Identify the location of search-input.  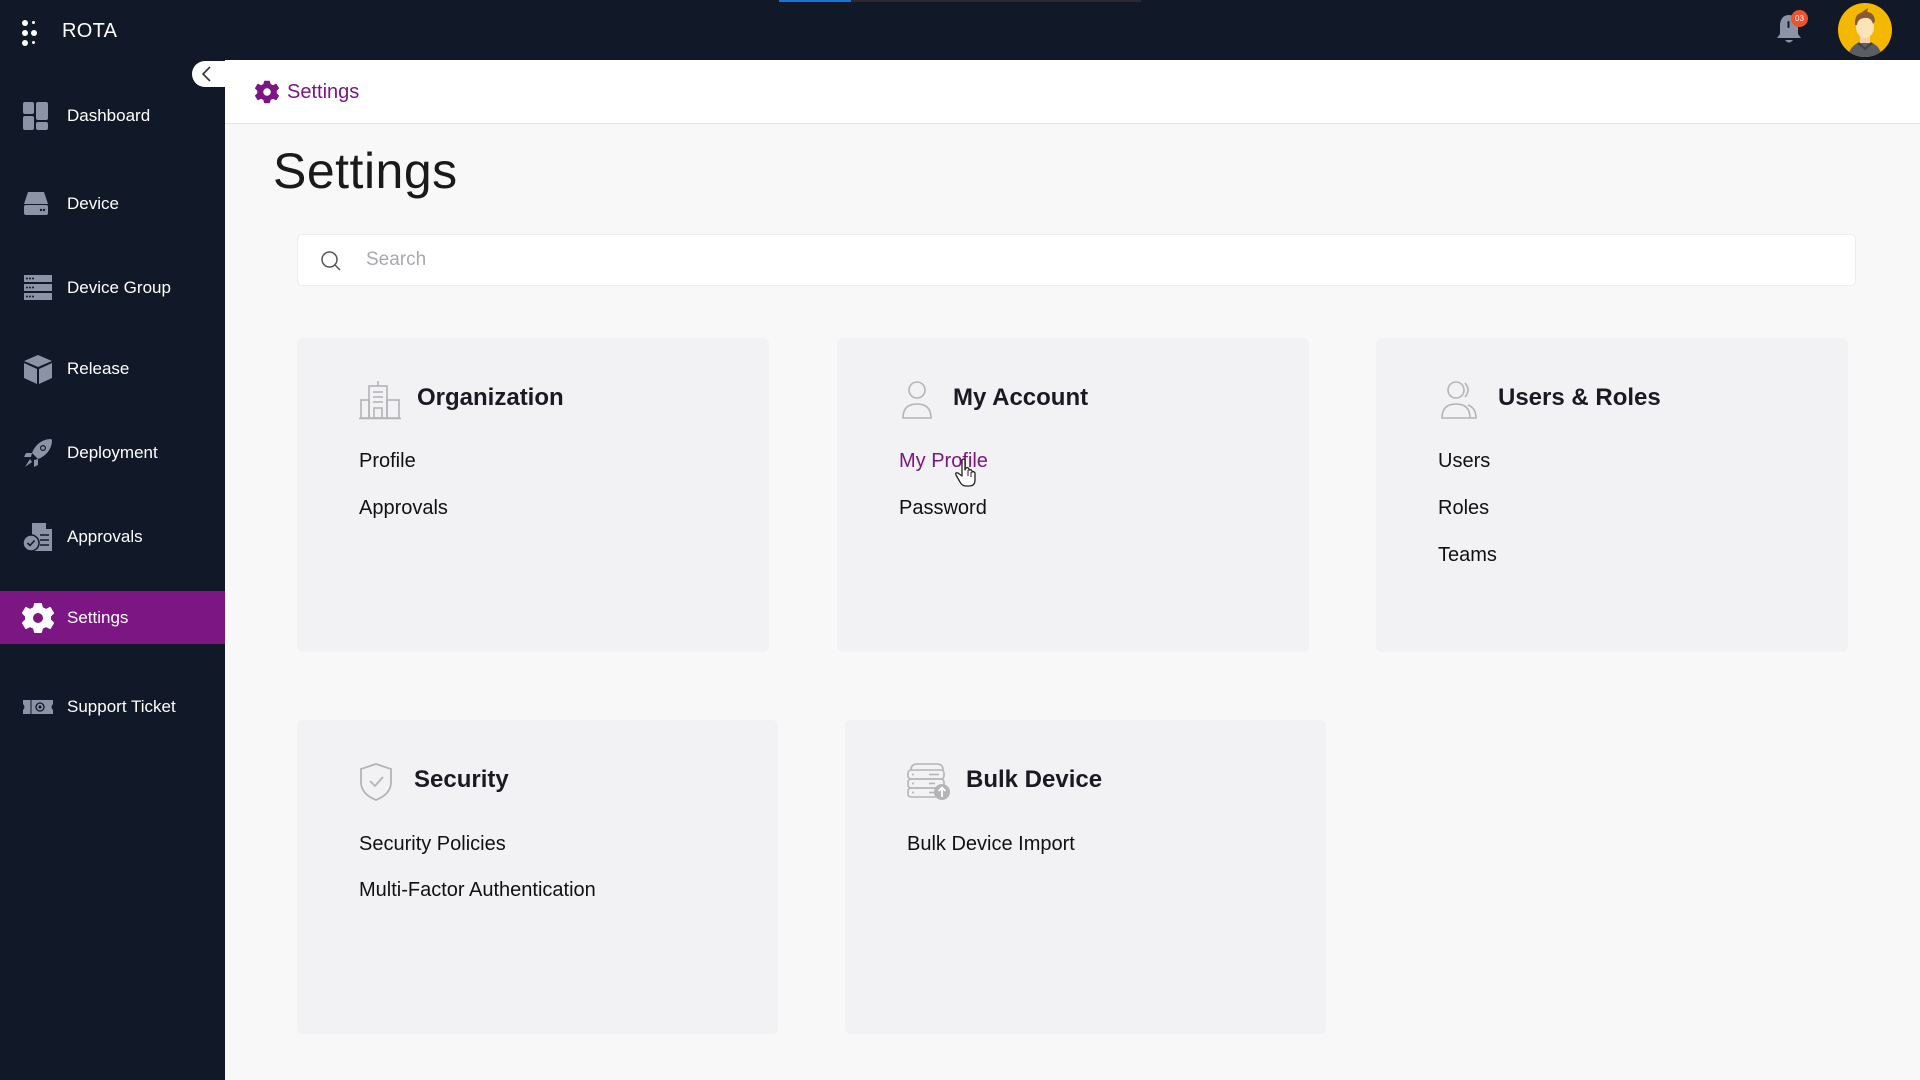
(1096, 259).